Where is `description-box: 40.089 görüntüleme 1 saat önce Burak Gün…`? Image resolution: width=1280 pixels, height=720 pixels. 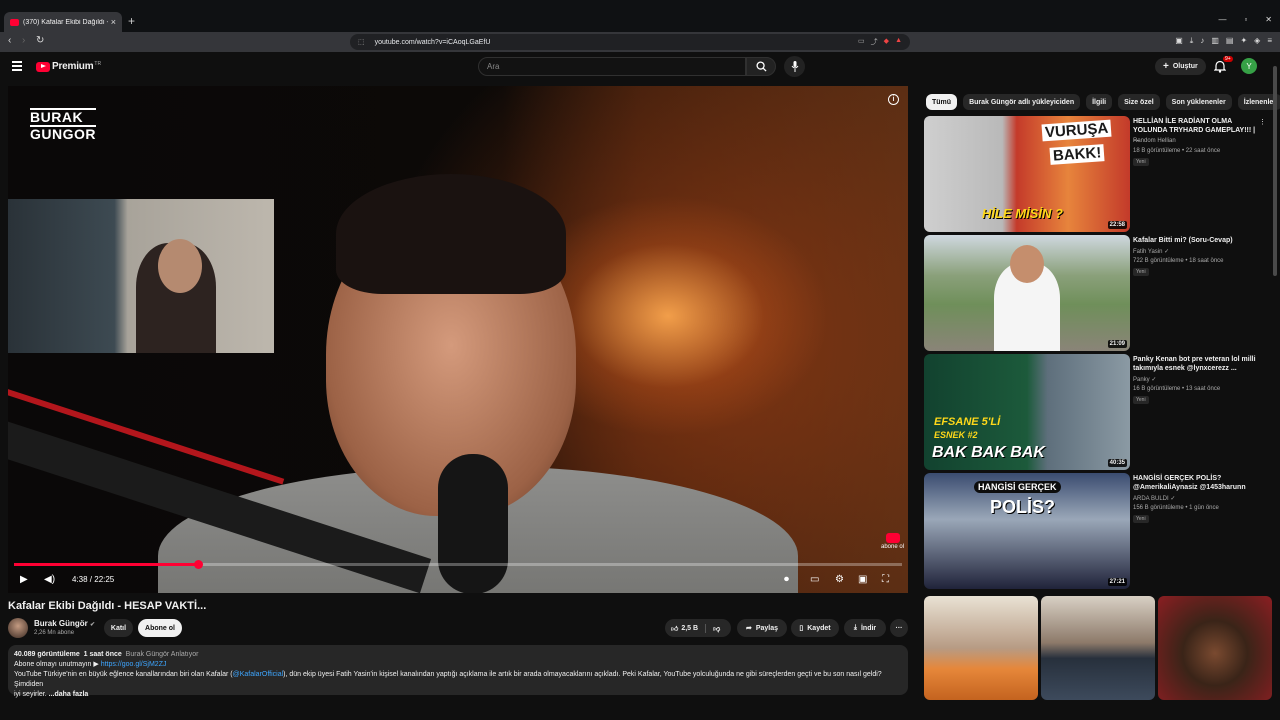 description-box: 40.089 görüntüleme 1 saat önce Burak Gün… is located at coordinates (458, 671).